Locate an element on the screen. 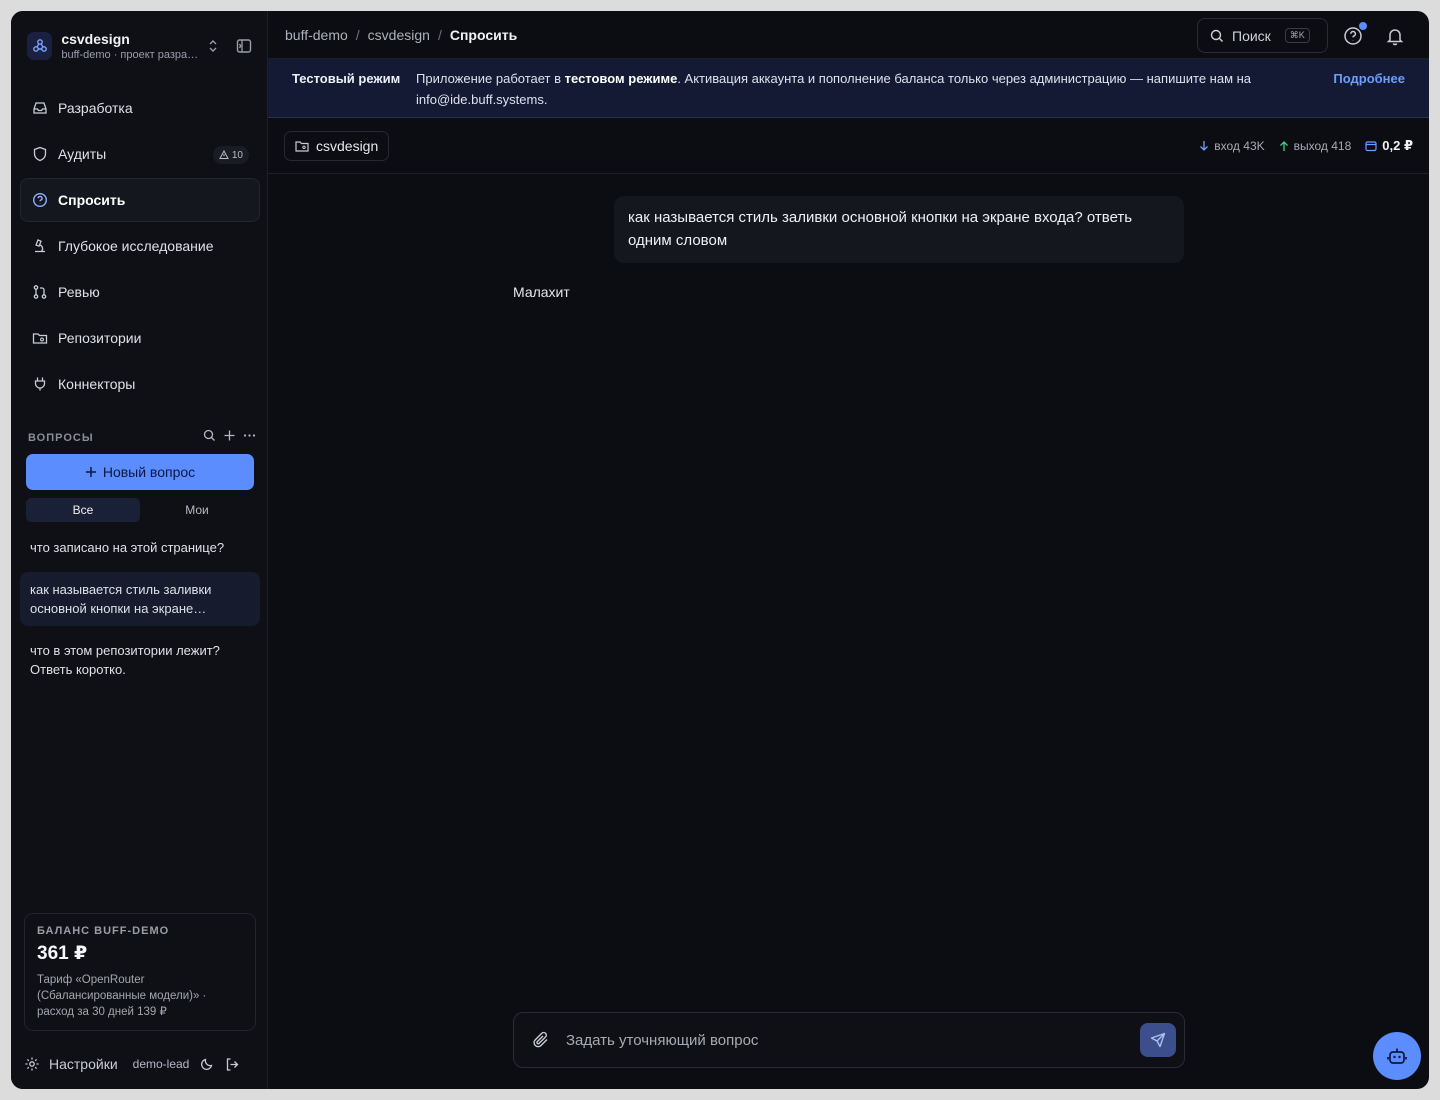 This screenshot has width=1440, height=1100. sidebar-footer: Настройки demo-lead is located at coordinates (140, 1064).